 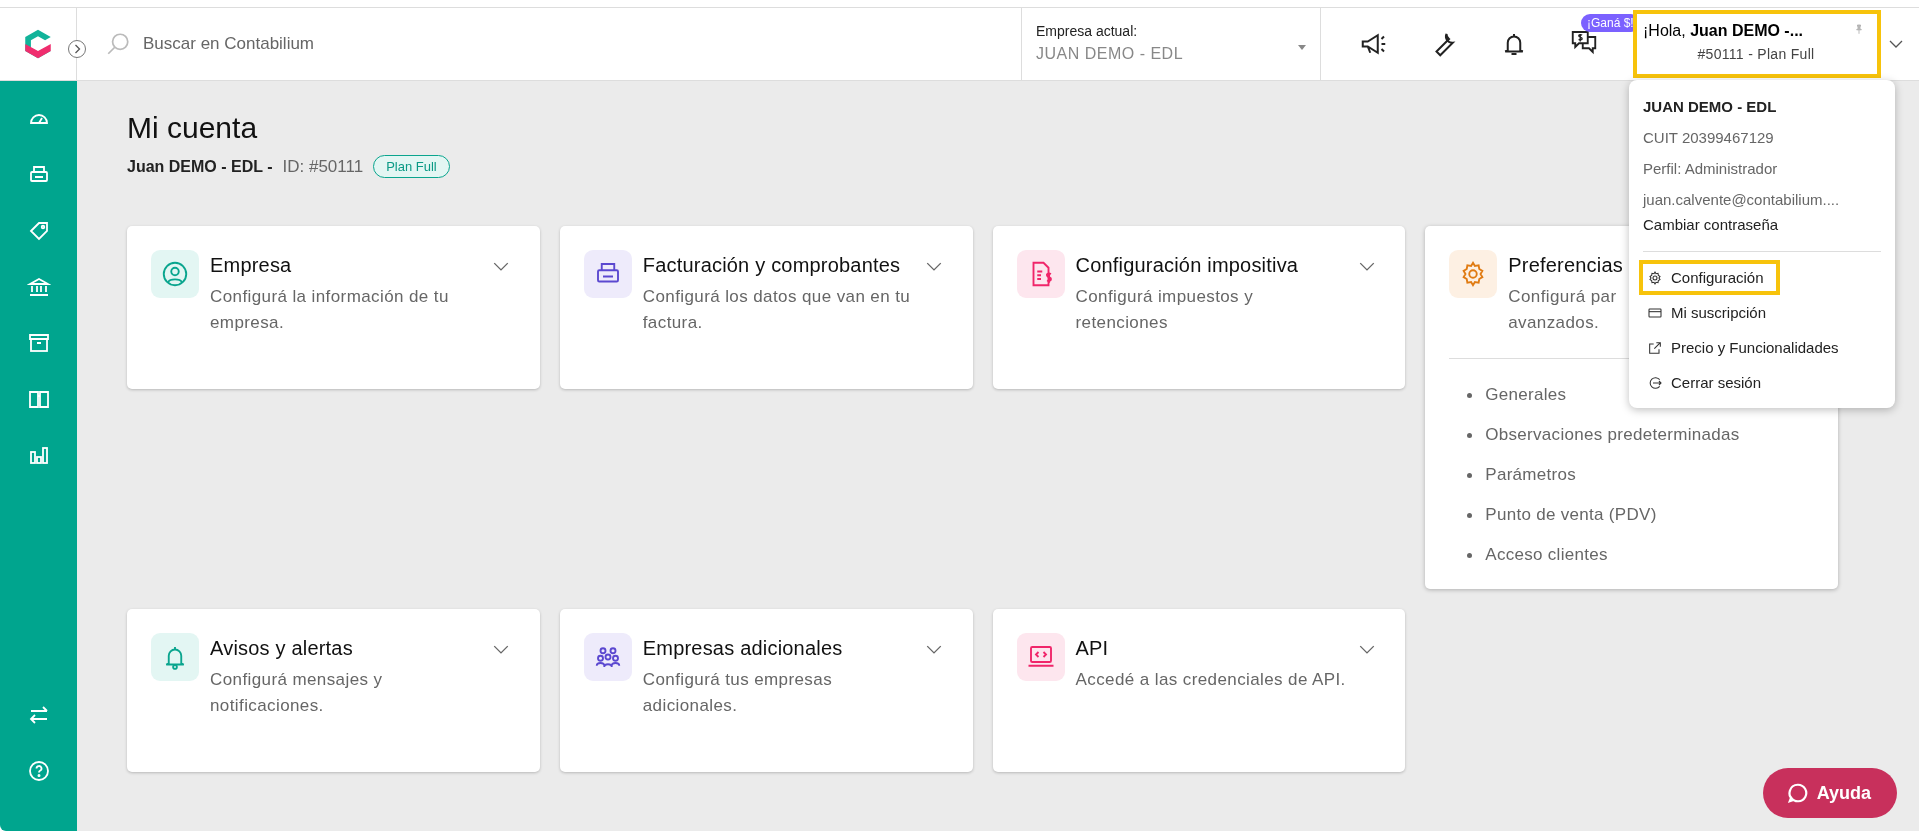 I want to click on account-id: ID: #50111, so click(x=323, y=166).